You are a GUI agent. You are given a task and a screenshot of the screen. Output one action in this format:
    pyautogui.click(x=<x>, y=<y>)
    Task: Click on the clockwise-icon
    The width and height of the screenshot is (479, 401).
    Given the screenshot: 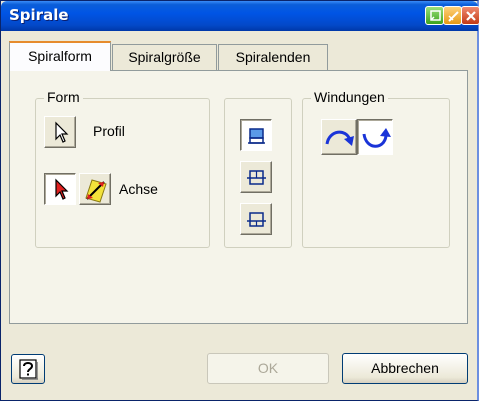 What is the action you would take?
    pyautogui.click(x=339, y=138)
    